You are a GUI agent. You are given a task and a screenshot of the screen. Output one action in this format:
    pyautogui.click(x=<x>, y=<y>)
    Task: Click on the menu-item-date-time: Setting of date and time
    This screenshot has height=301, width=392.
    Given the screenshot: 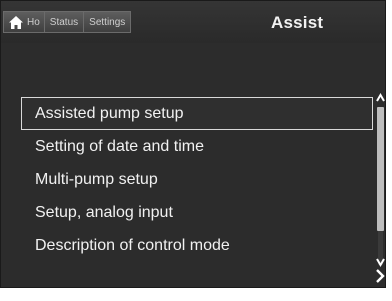 What is the action you would take?
    pyautogui.click(x=197, y=146)
    